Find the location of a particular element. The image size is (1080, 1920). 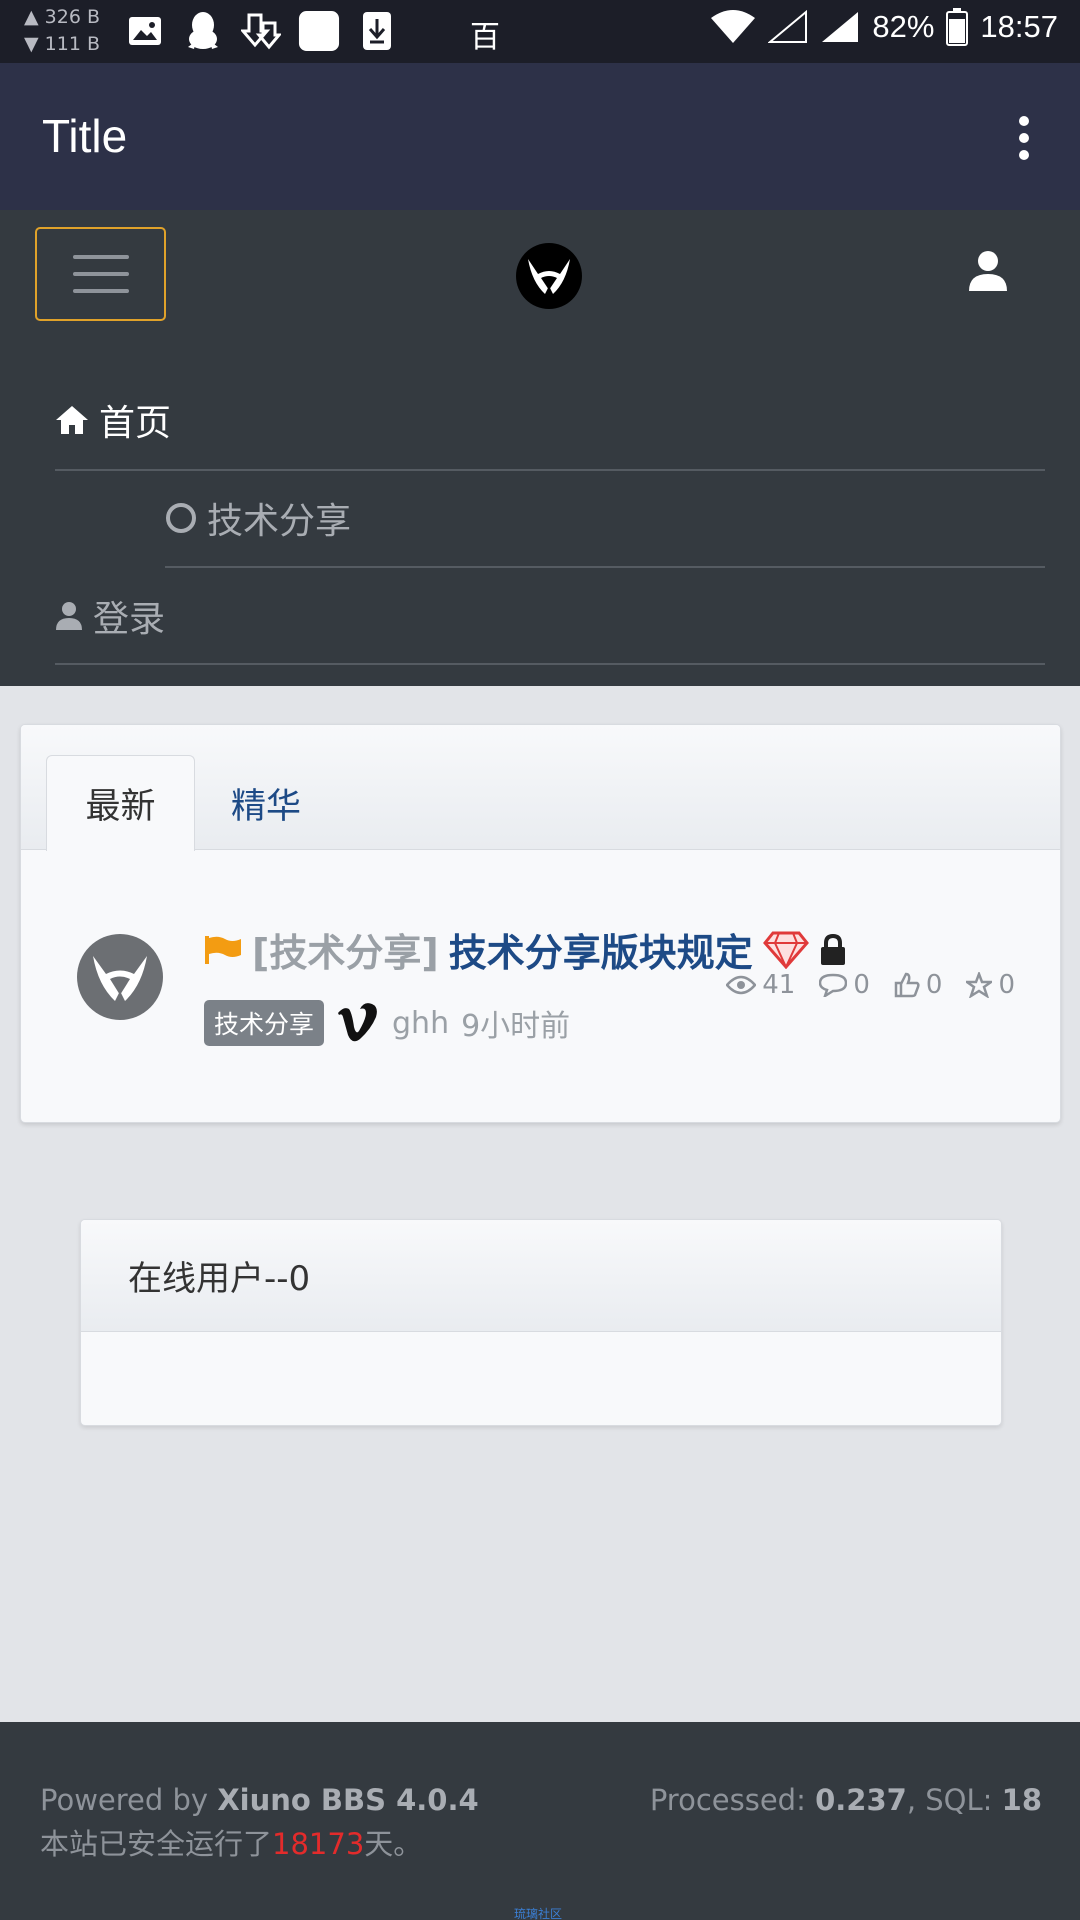

footer-processed: Processed: 0.237, SQL: 18 is located at coordinates (846, 1800).